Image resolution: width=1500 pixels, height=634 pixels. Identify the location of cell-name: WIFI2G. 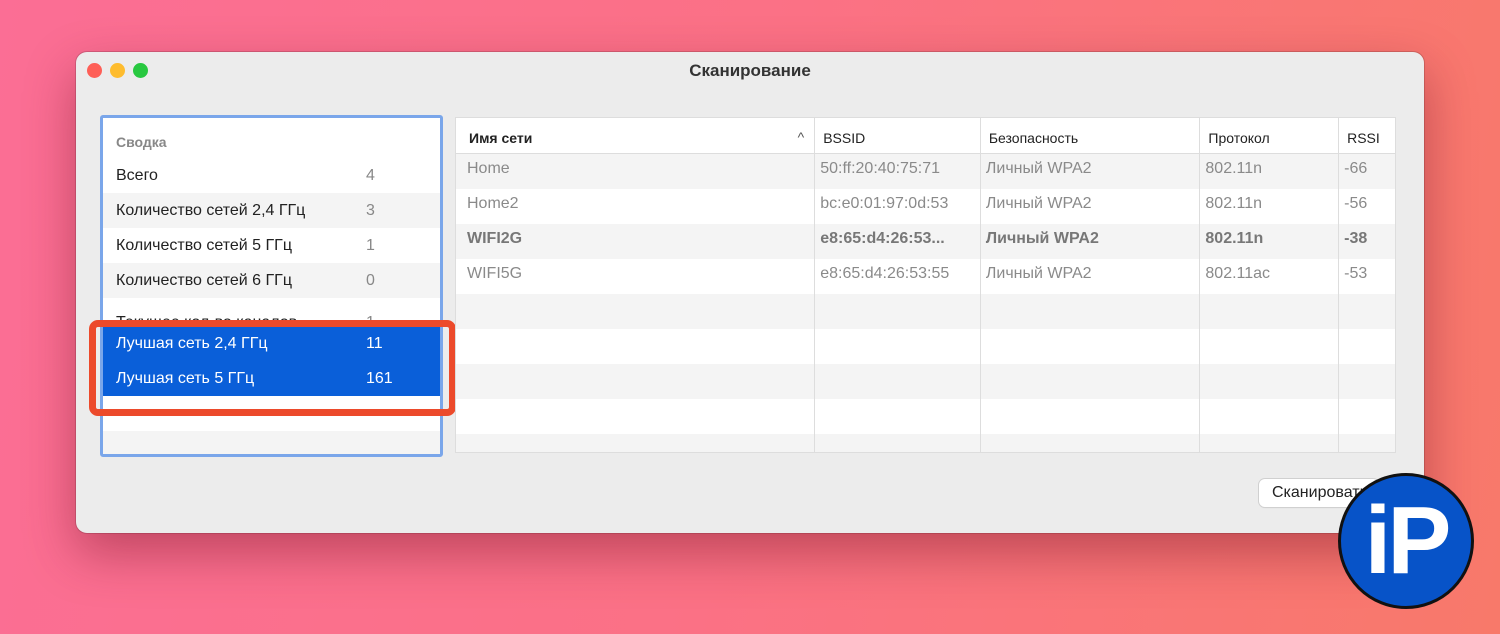
(636, 241).